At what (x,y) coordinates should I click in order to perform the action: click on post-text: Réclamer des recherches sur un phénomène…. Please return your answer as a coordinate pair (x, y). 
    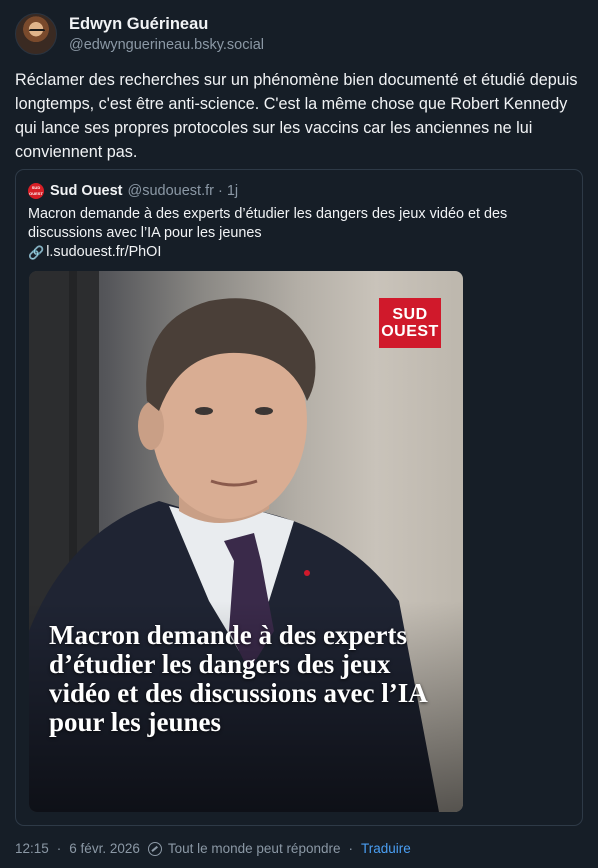
    Looking at the image, I should click on (296, 116).